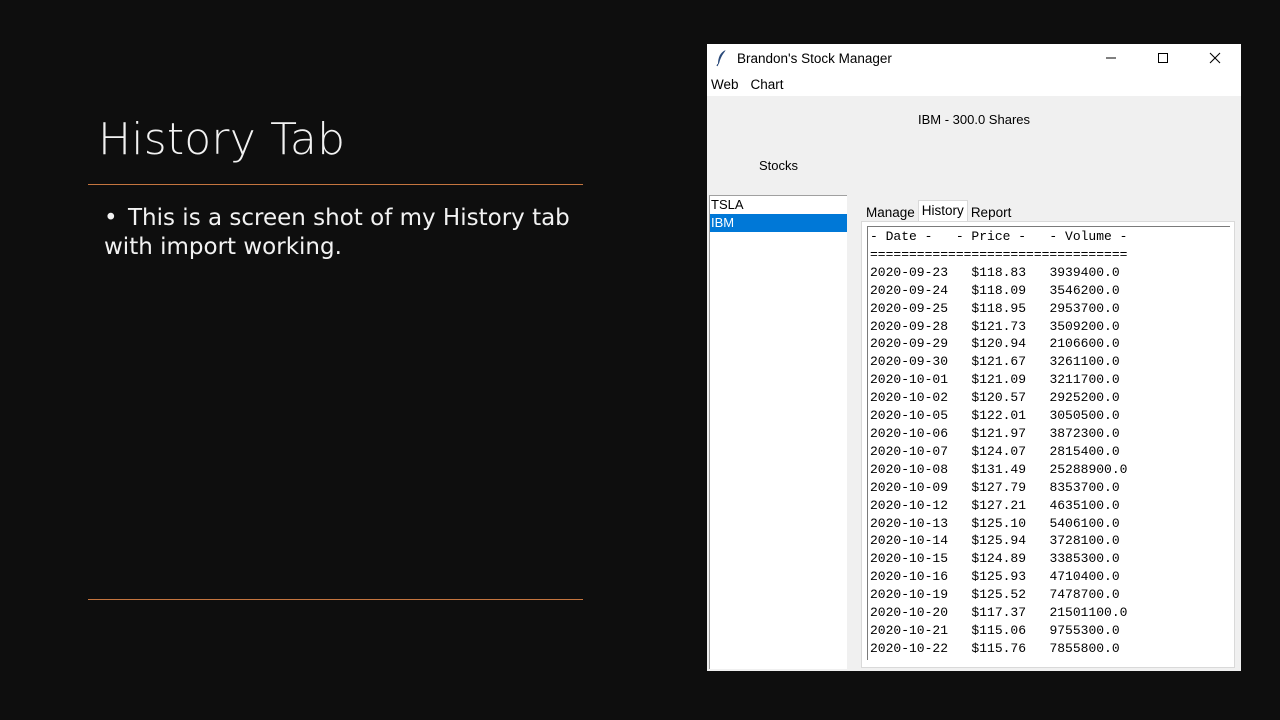 The image size is (1280, 720). I want to click on history-date: 2020-10-20, so click(909, 613).